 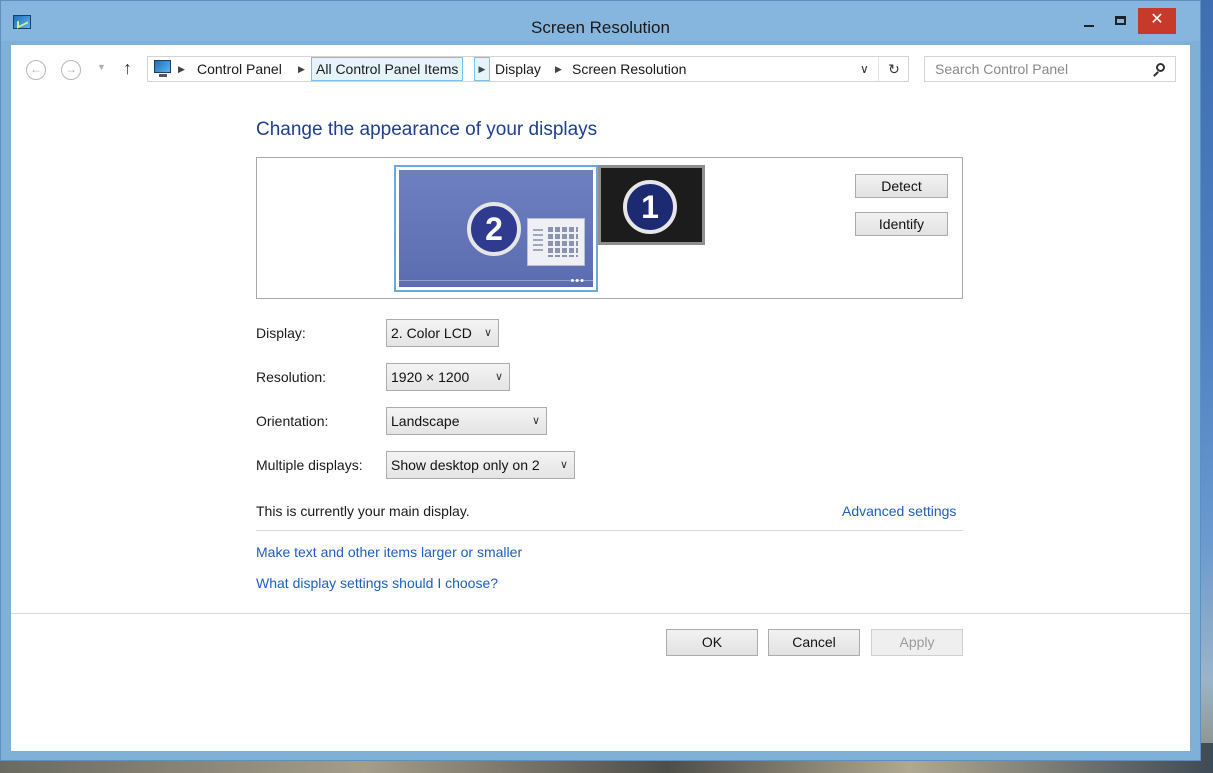 I want to click on forward-button: →, so click(x=71, y=70).